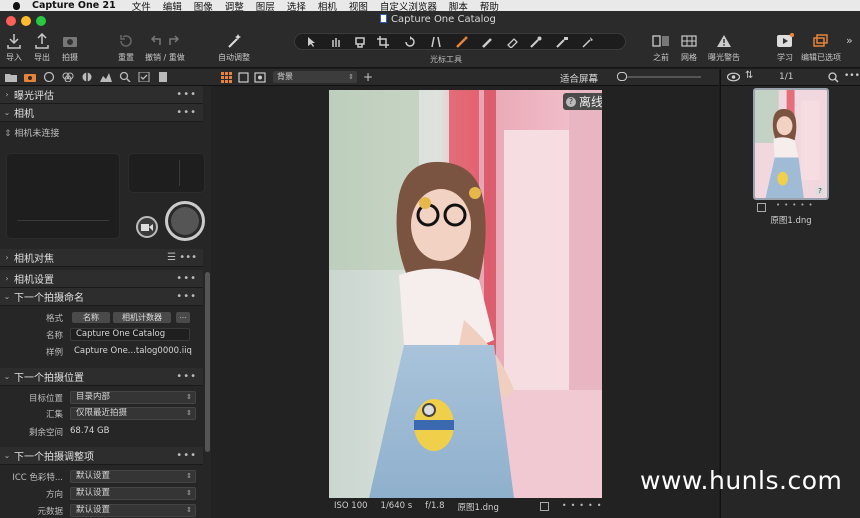 This screenshot has height=518, width=860. I want to click on browser-options-icon: •••, so click(852, 76).